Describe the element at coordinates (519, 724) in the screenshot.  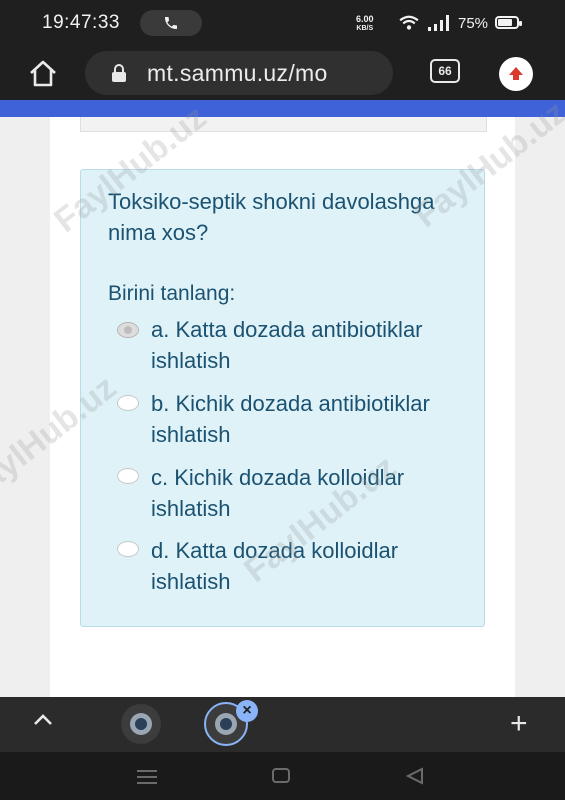
I see `plus-icon: +` at that location.